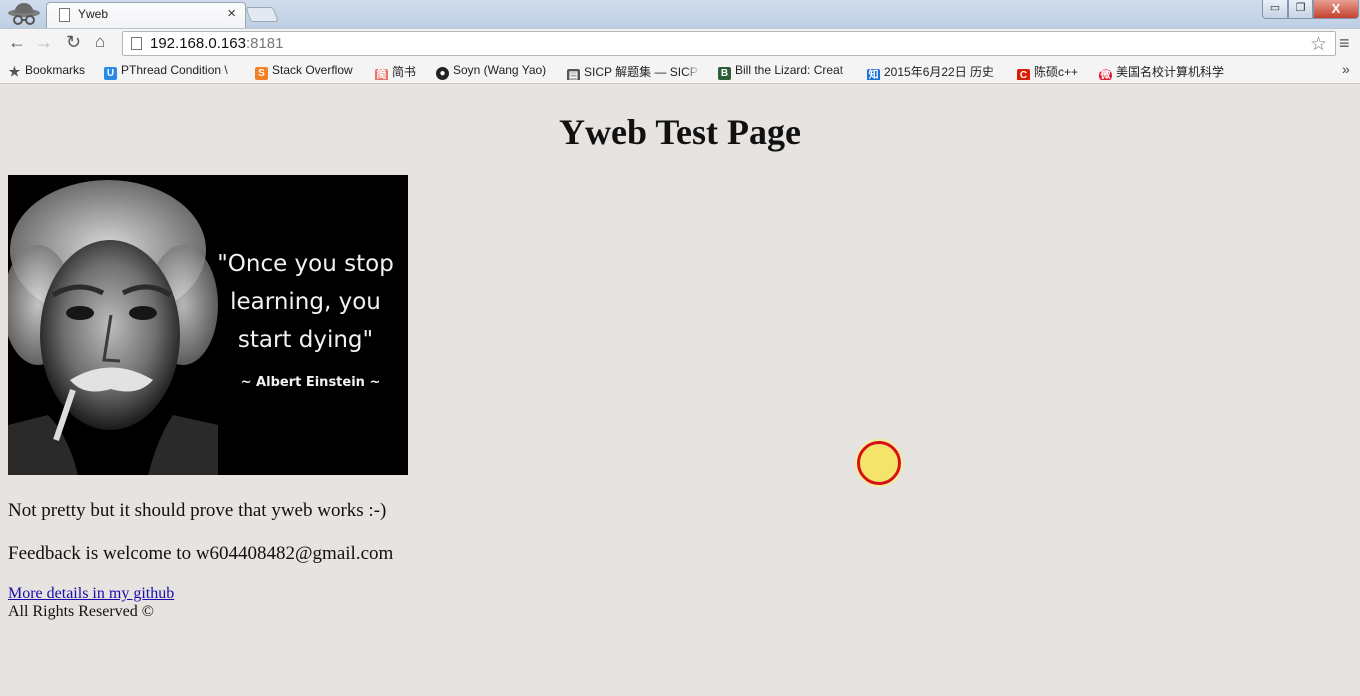  I want to click on bookmark-label: Bill the Lizard: Creat, so click(789, 70).